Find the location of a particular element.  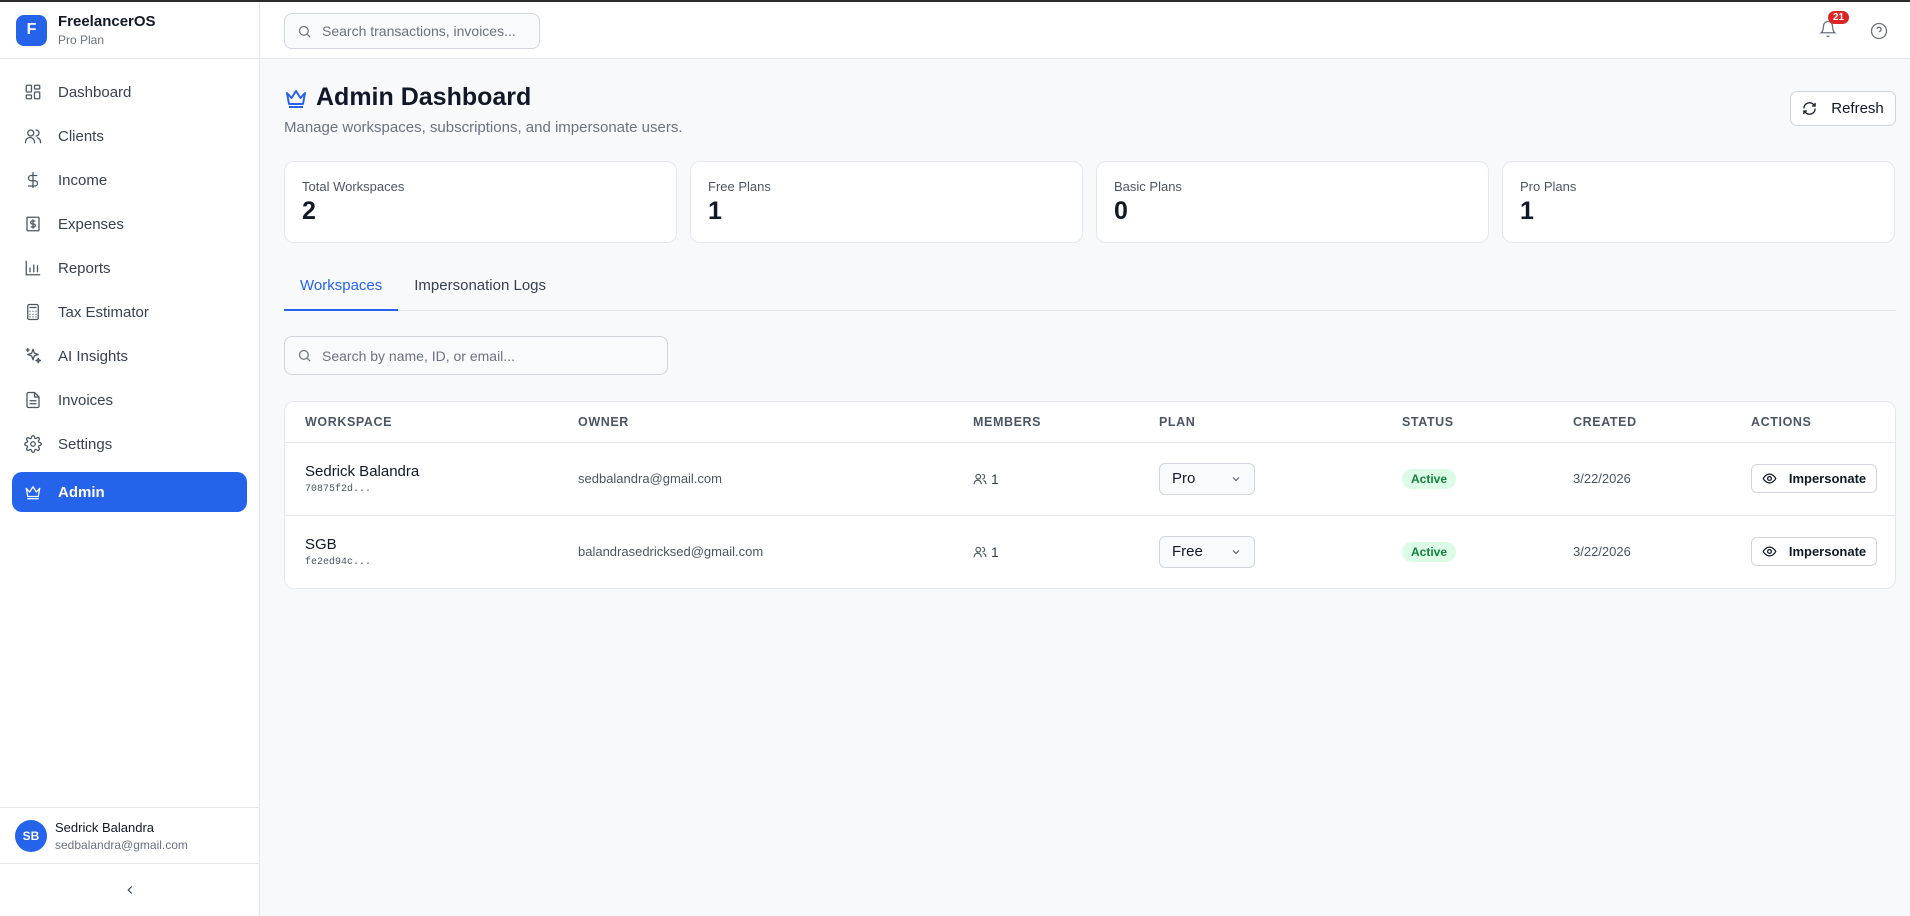

column-header-plan: PLAN is located at coordinates (1260, 422).